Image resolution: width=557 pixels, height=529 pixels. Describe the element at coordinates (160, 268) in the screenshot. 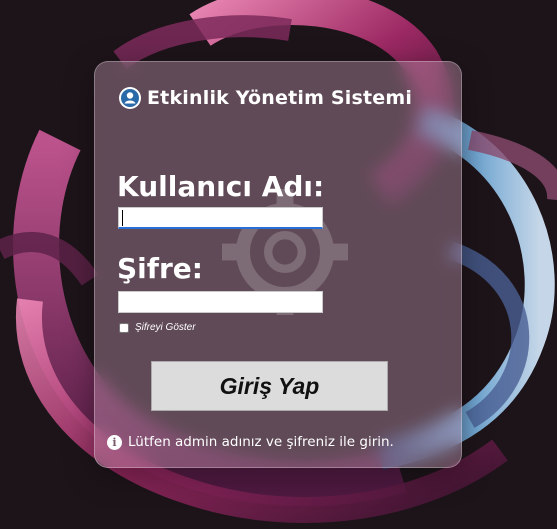

I see `password-label: Şifre:` at that location.